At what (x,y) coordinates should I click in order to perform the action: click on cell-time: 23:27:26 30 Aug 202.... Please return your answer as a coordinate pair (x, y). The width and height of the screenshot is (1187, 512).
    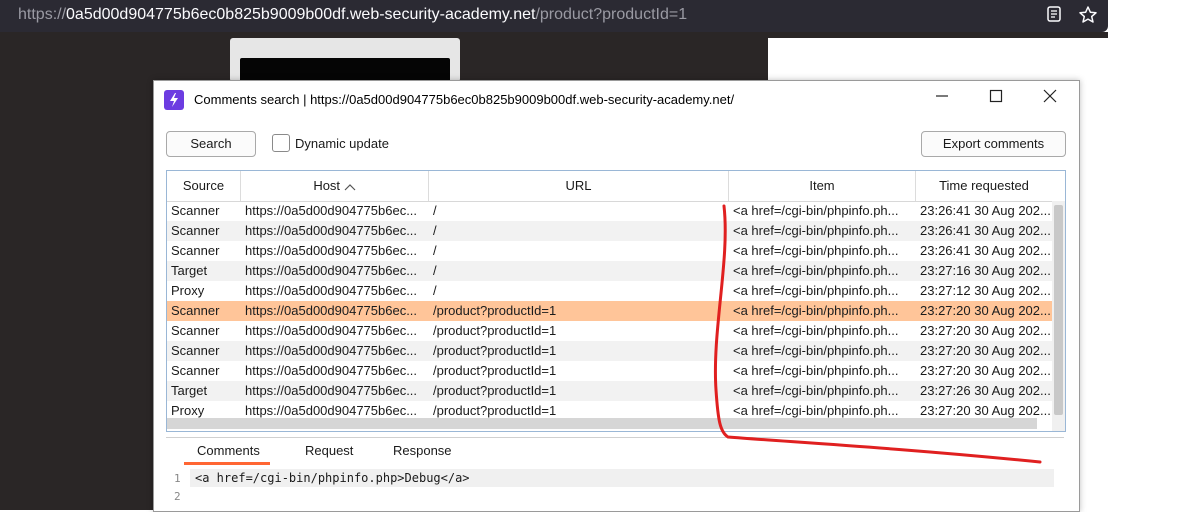
    Looking at the image, I should click on (985, 390).